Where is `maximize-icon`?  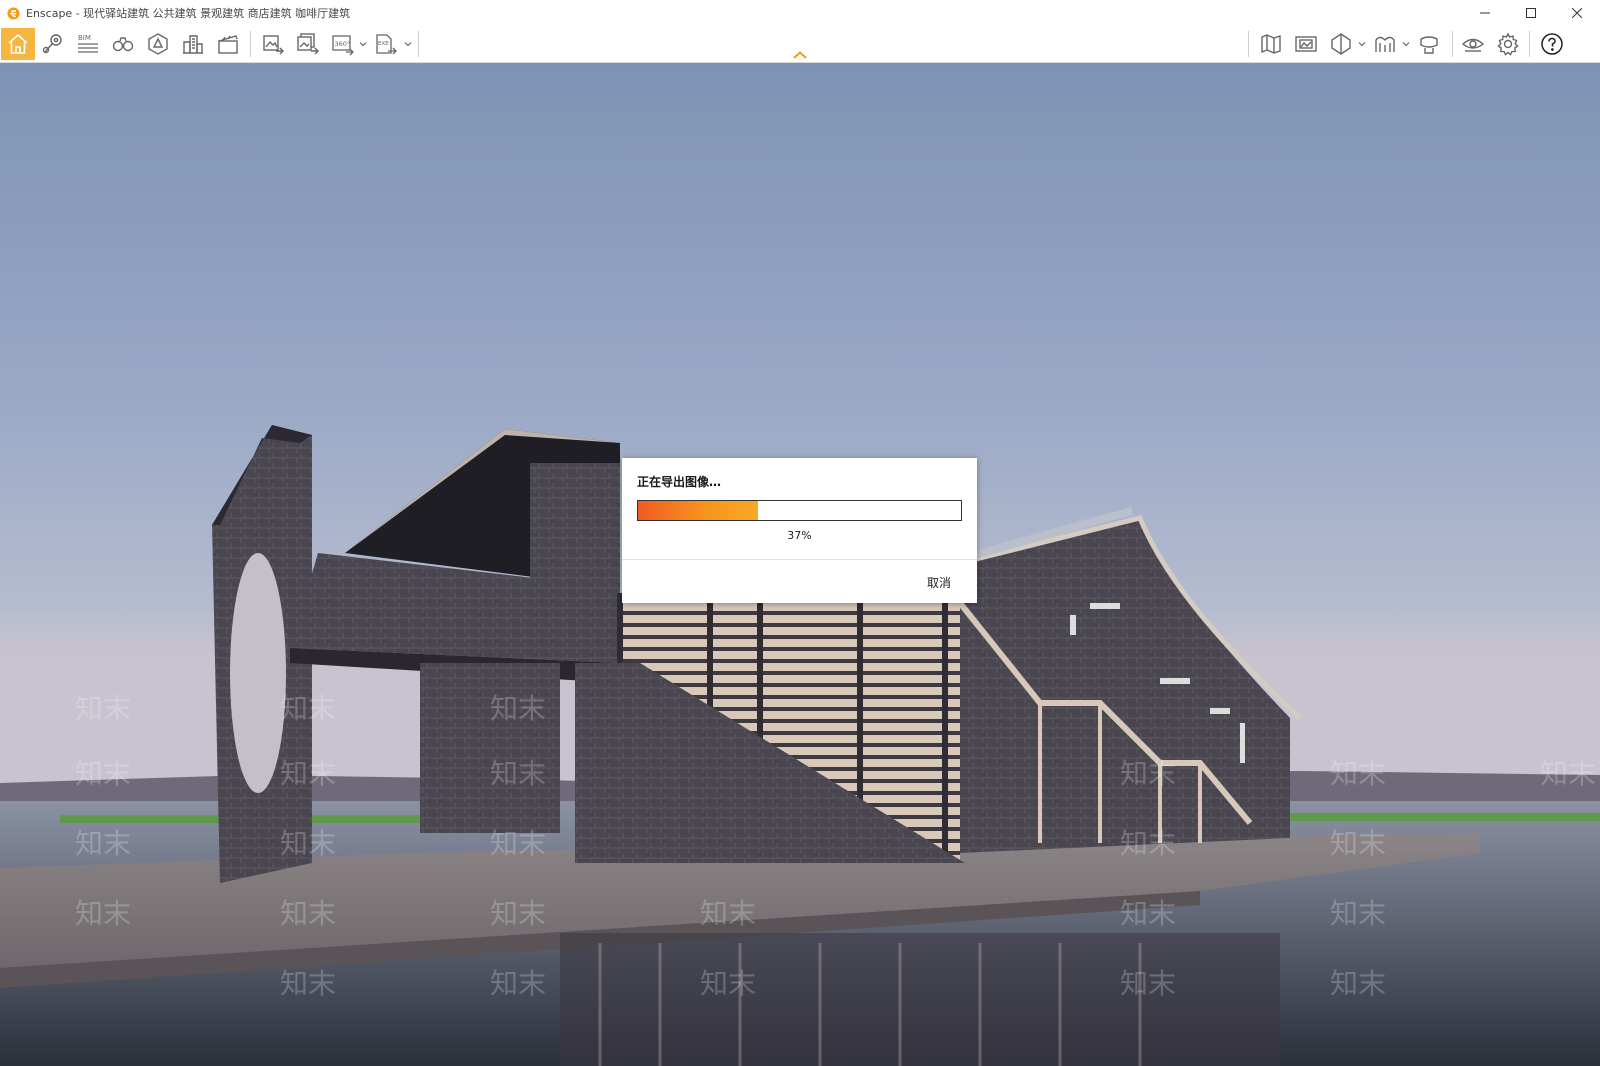 maximize-icon is located at coordinates (1531, 13).